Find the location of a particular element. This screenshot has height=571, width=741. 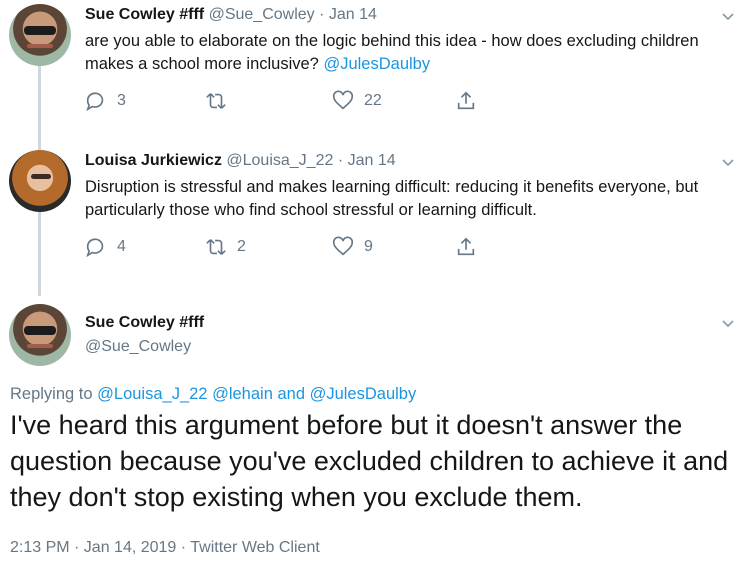

tweet-actions: 4 2 9 is located at coordinates (285, 248).